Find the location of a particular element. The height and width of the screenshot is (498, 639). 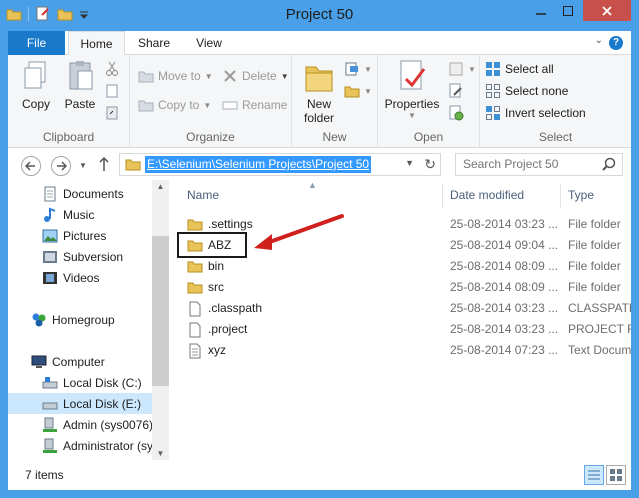

pictures-icon is located at coordinates (50, 236).